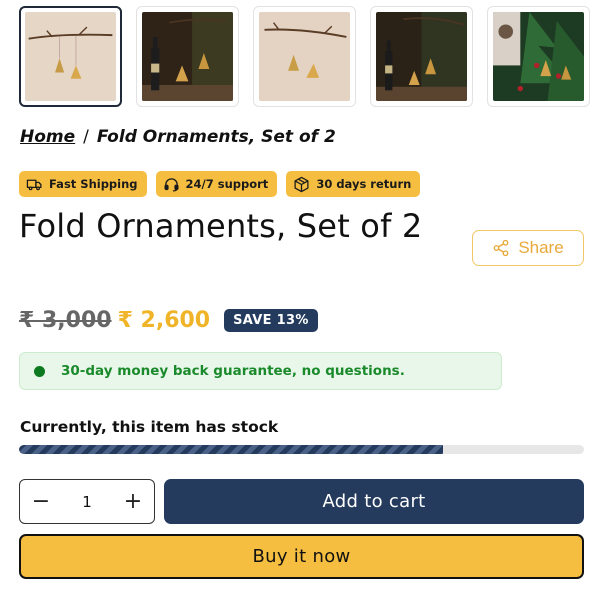 Image resolution: width=600 pixels, height=597 pixels. I want to click on stock-progress-fill, so click(231, 449).